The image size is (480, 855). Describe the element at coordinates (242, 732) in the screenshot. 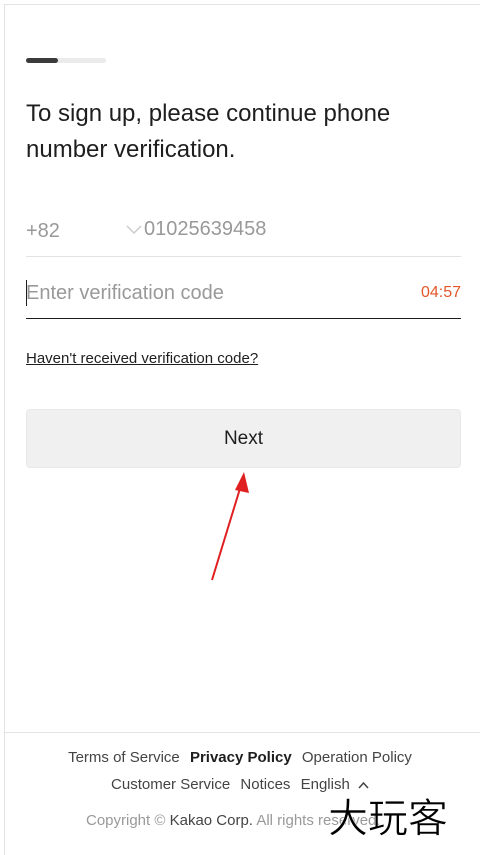

I see `footer-divider` at that location.